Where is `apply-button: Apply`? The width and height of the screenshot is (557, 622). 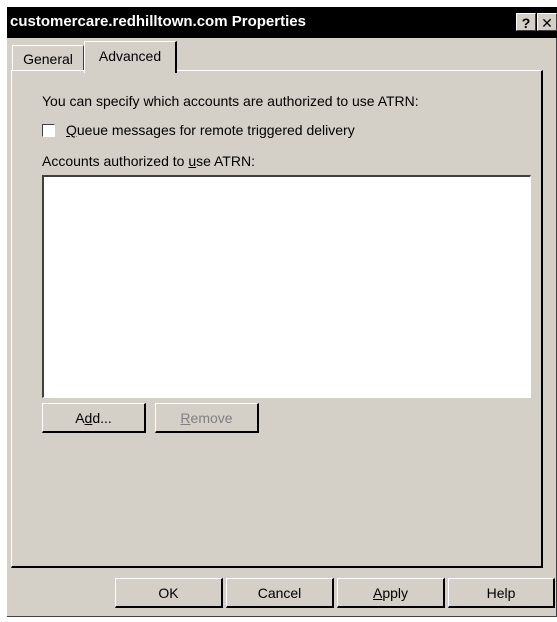
apply-button: Apply is located at coordinates (391, 593).